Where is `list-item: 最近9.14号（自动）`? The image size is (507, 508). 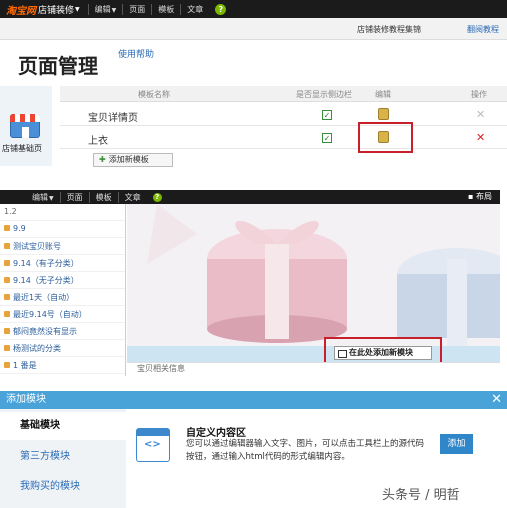
list-item: 最近9.14号（自动） is located at coordinates (62, 314).